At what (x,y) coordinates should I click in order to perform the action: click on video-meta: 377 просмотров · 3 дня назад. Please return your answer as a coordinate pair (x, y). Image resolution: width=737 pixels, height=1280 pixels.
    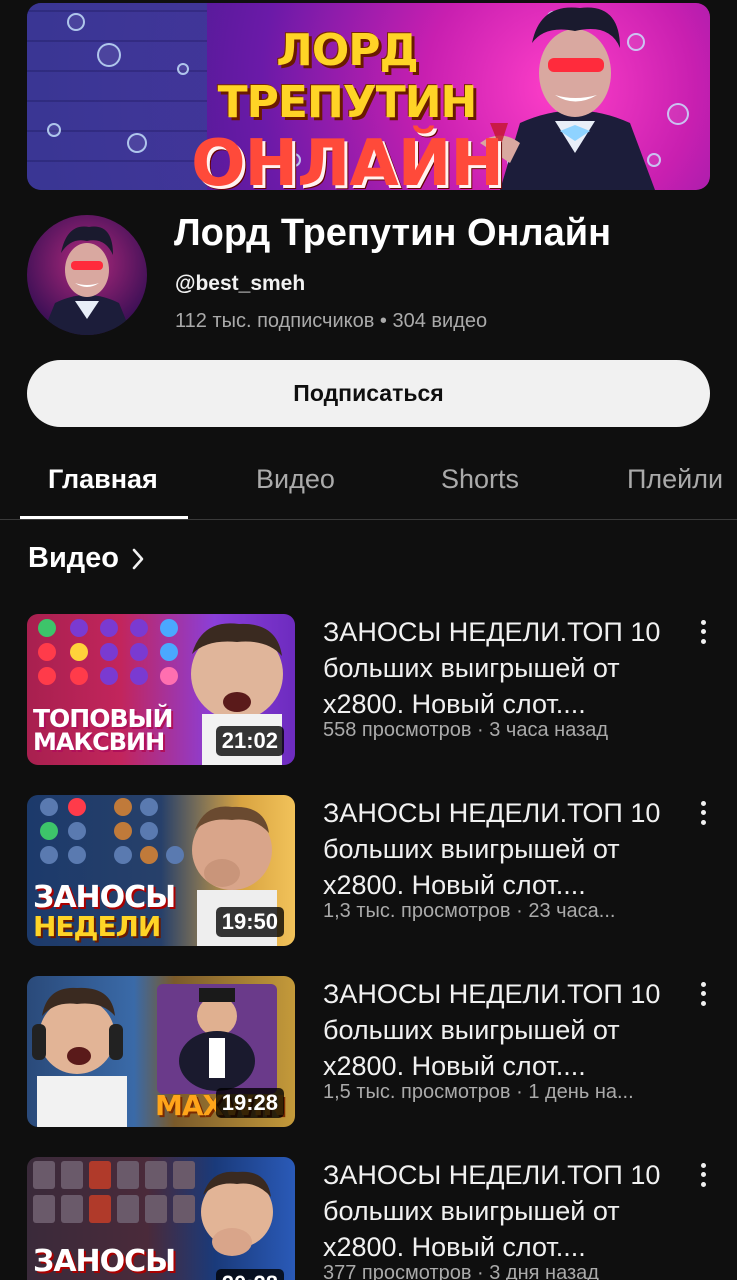
    Looking at the image, I should click on (461, 1271).